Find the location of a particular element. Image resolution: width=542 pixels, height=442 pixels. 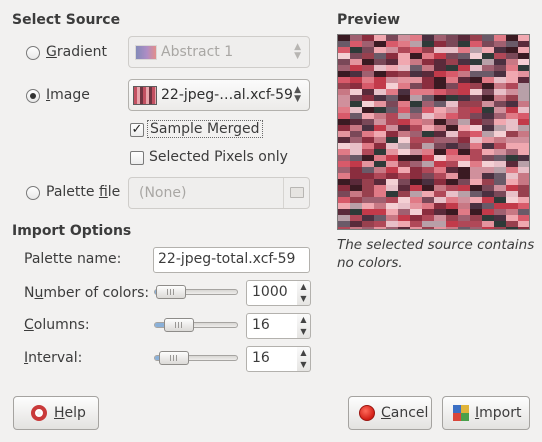

sample-merged-label: Sample Merged is located at coordinates (205, 129).